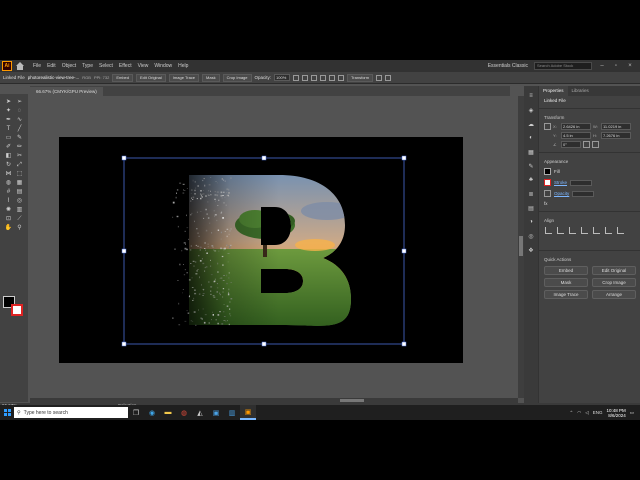 This screenshot has width=640, height=480. I want to click on stroke-color-swatch, so click(17, 310).